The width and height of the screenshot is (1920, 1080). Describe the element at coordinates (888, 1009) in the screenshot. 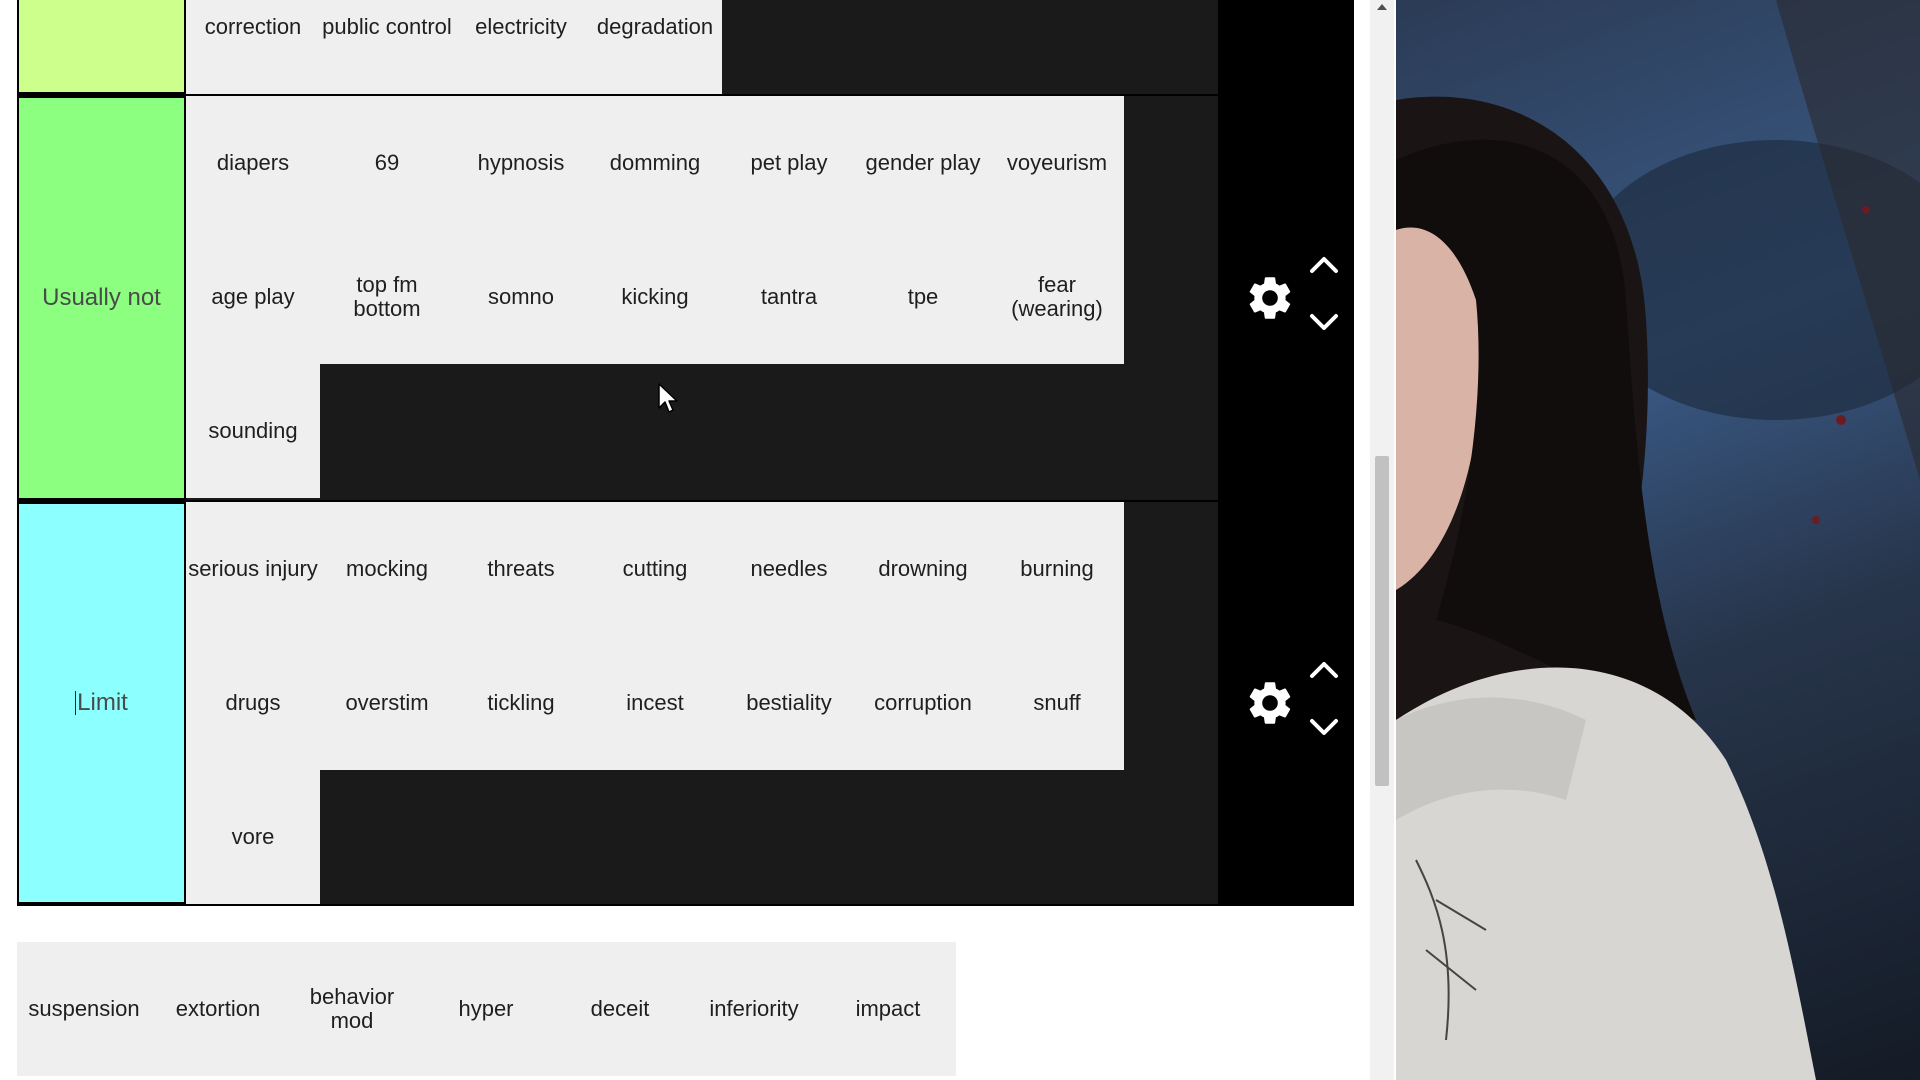

I see `pool-item: impact` at that location.